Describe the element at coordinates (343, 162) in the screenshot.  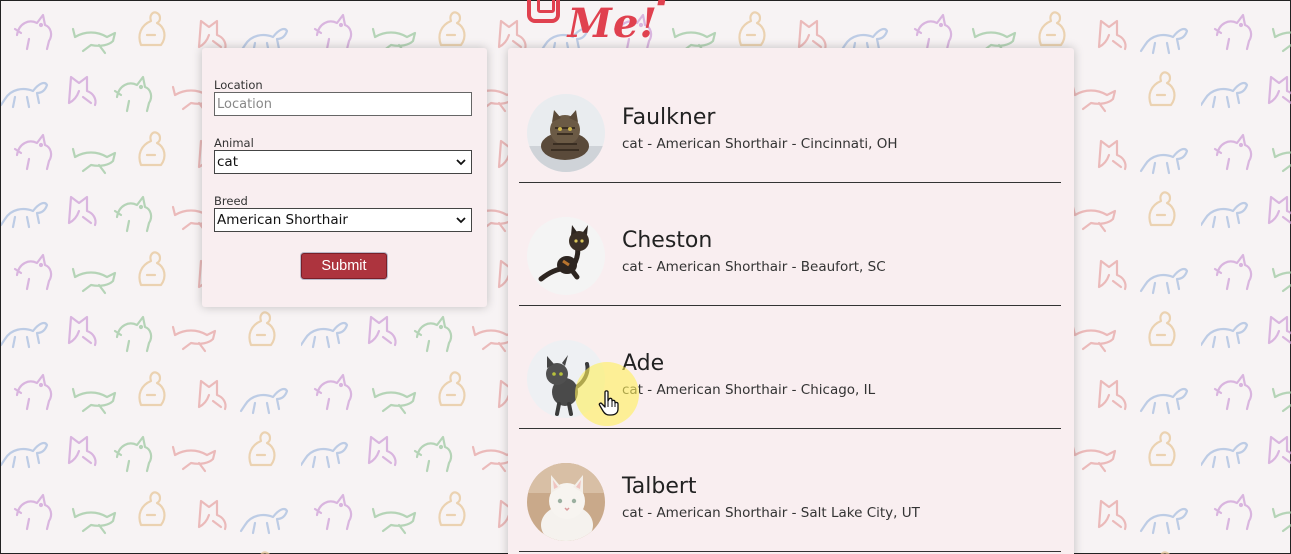
I see `animal-select: cat` at that location.